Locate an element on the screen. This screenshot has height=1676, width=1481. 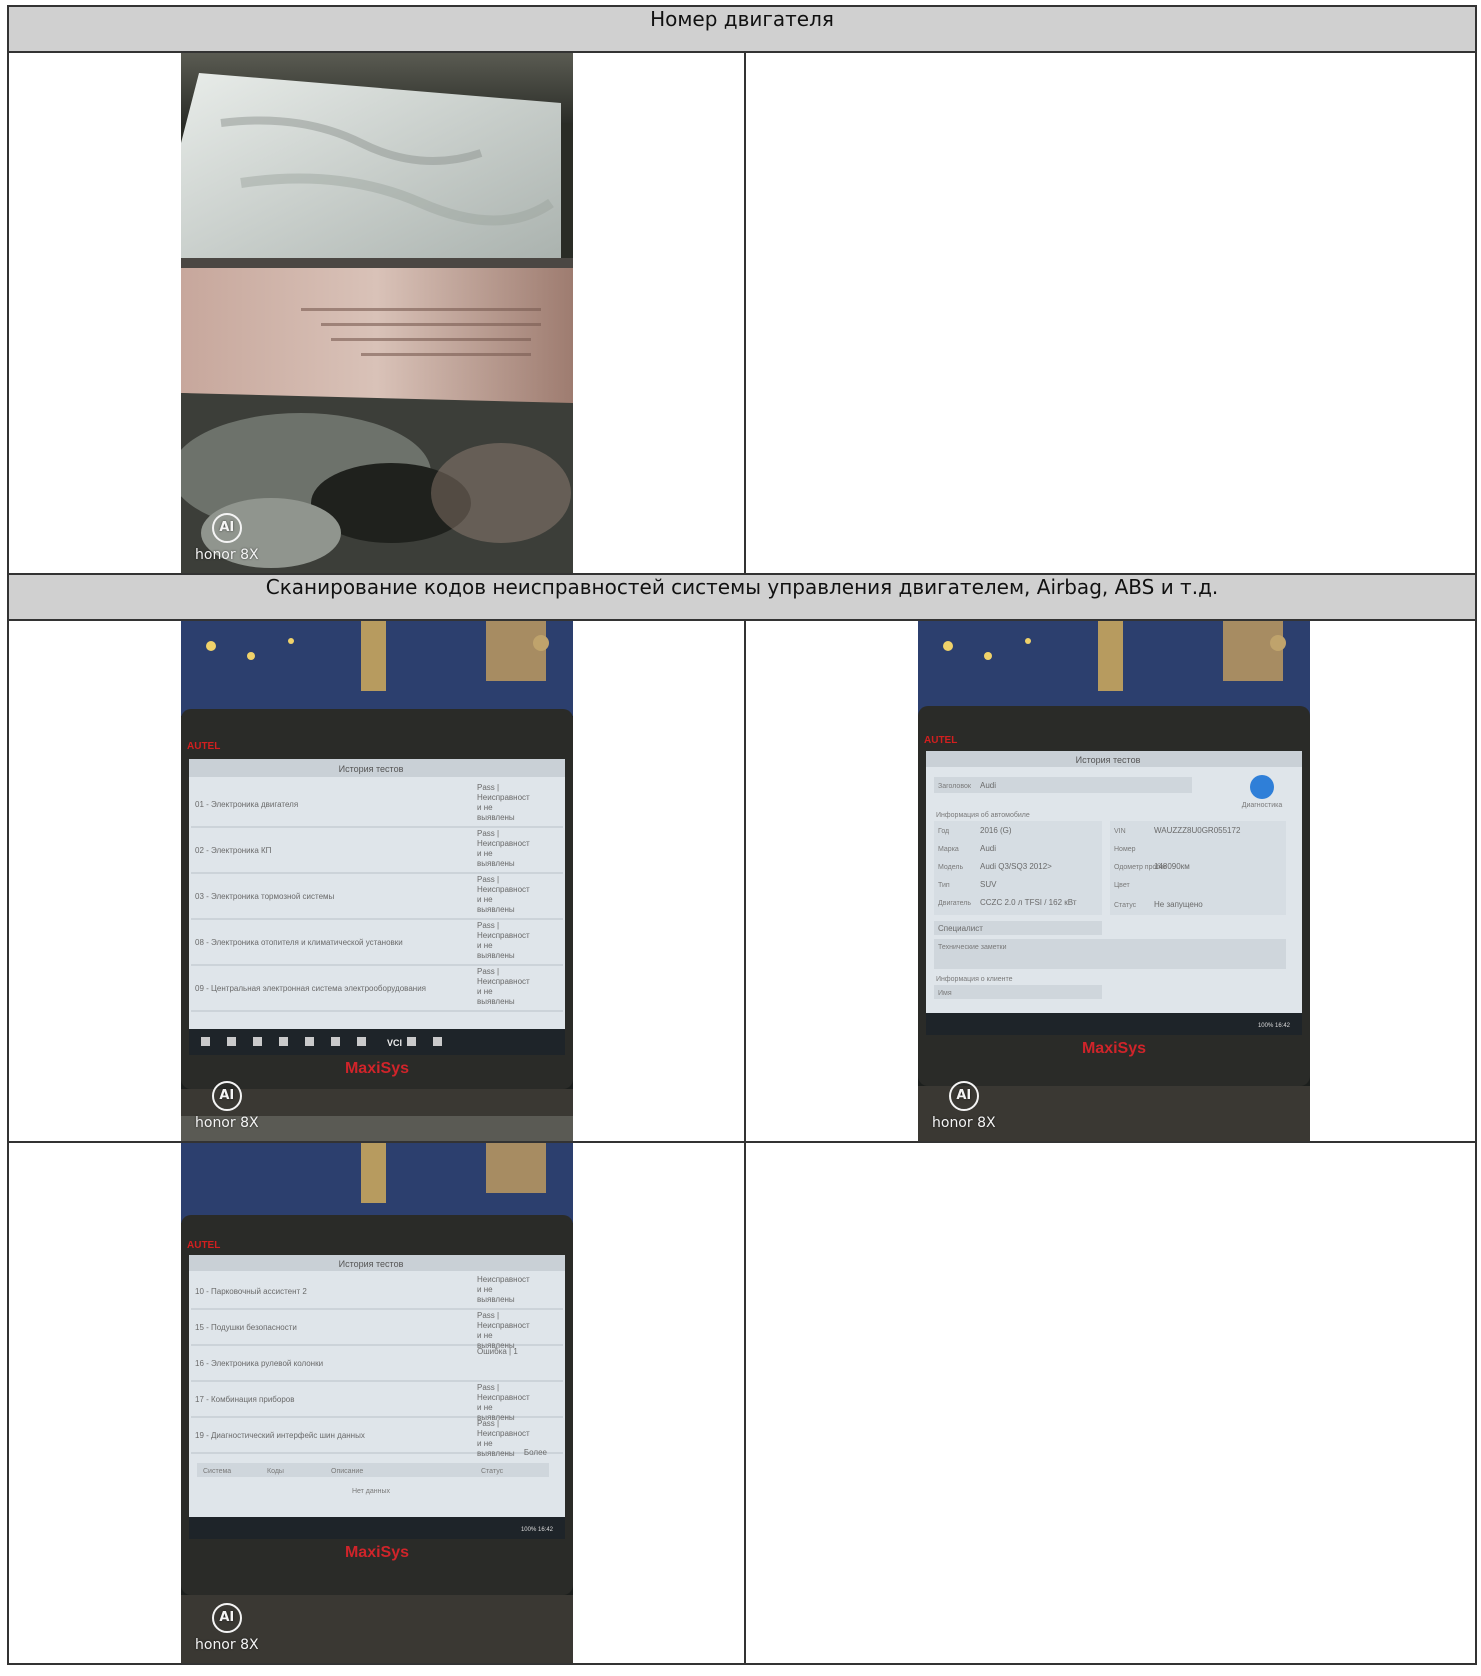
vehicle-field-label: Марка is located at coordinates (948, 849).